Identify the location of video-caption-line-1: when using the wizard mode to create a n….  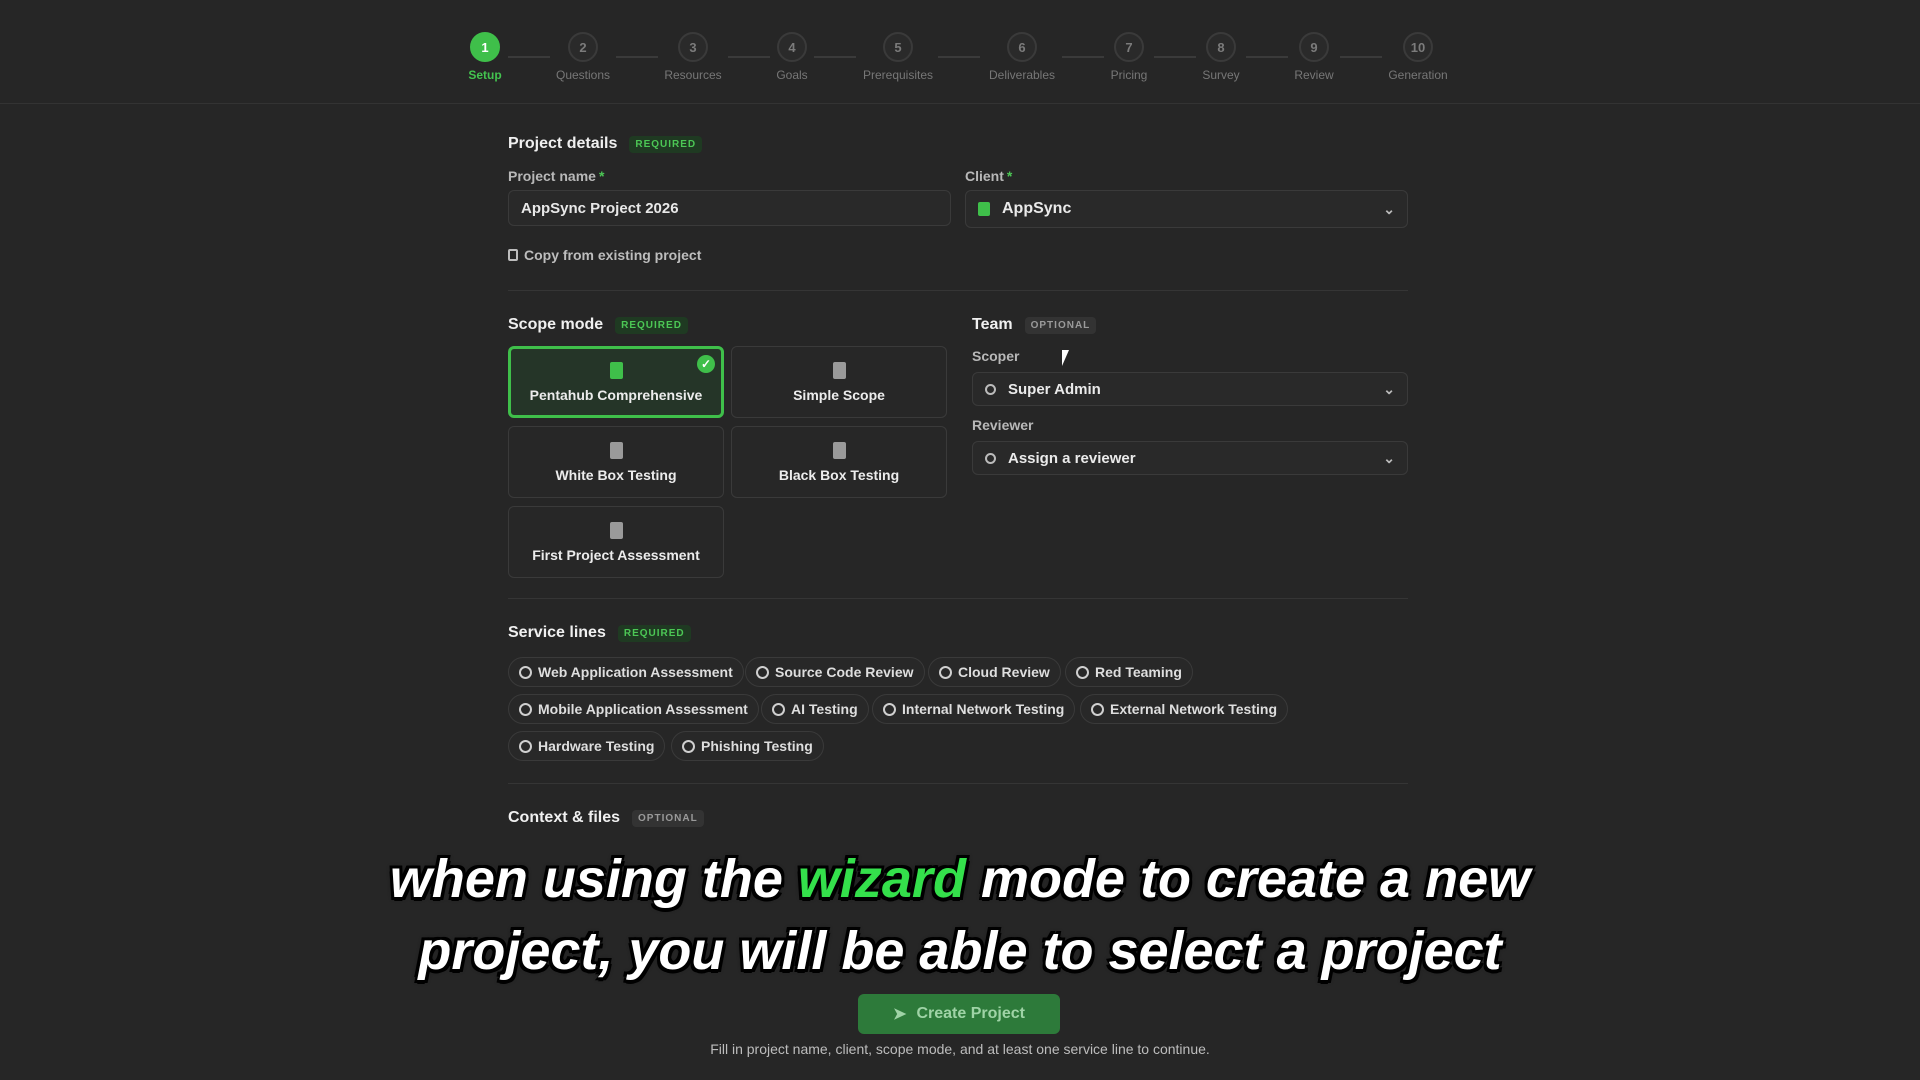
(960, 879).